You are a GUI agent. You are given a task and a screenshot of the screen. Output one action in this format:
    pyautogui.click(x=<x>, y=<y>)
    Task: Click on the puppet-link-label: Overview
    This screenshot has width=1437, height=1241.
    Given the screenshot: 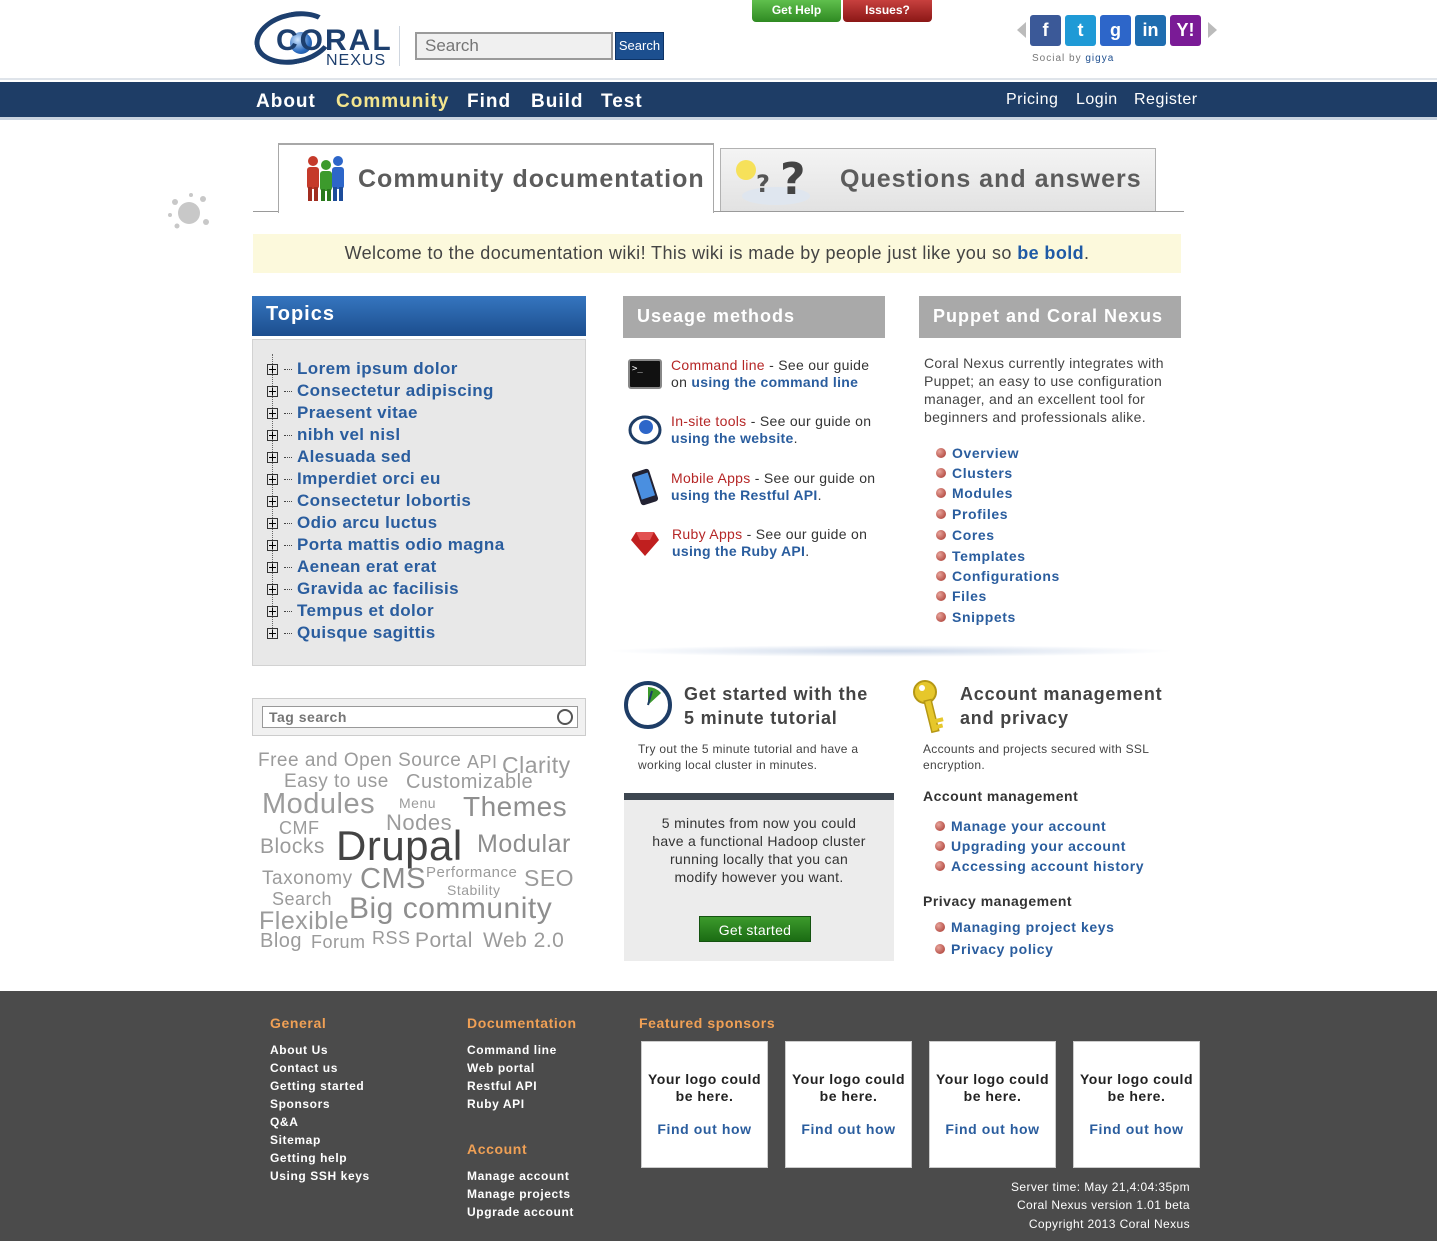 What is the action you would take?
    pyautogui.click(x=985, y=453)
    